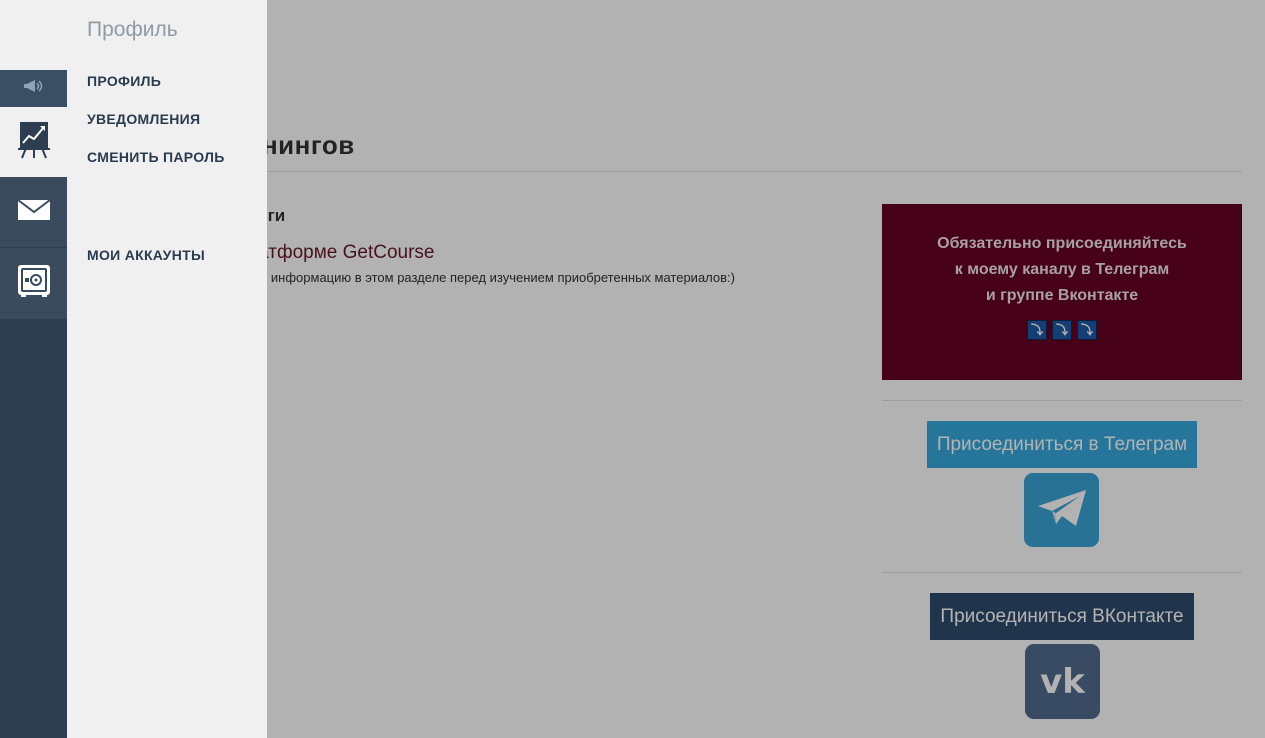 The image size is (1265, 738). I want to click on rail-top-spacer, so click(33, 35).